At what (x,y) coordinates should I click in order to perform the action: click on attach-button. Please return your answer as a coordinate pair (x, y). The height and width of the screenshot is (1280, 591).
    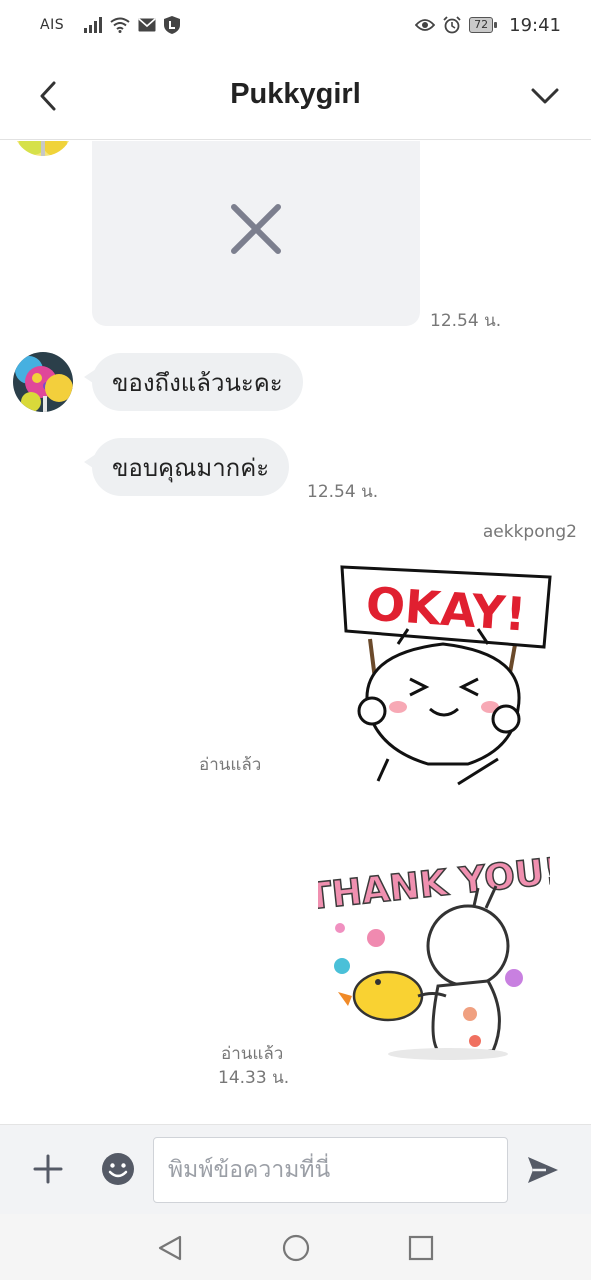
    Looking at the image, I should click on (48, 1169).